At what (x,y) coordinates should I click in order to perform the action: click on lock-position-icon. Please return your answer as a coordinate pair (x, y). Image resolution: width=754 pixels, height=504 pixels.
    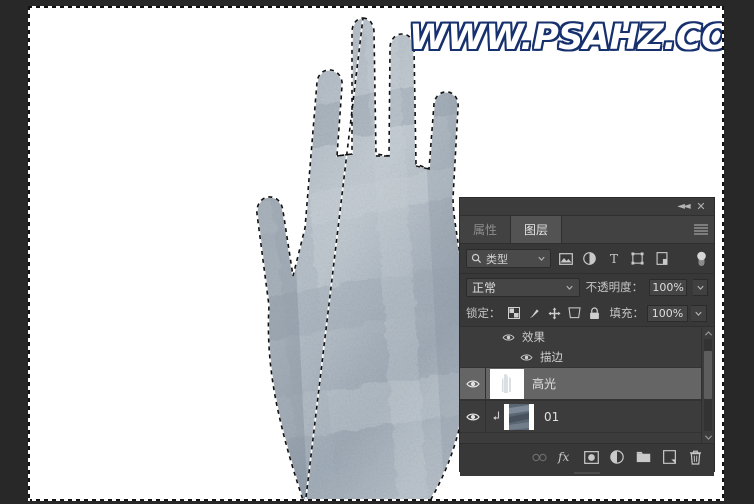
    Looking at the image, I should click on (554, 313).